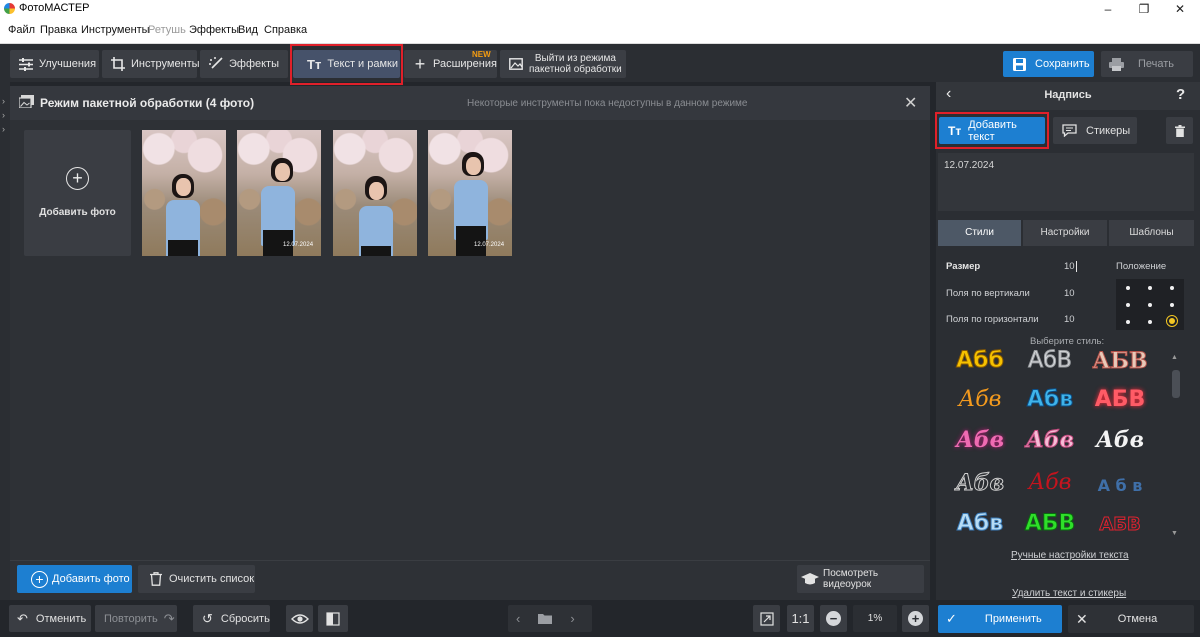 Image resolution: width=1200 pixels, height=637 pixels. I want to click on preview-toggle-button, so click(299, 618).